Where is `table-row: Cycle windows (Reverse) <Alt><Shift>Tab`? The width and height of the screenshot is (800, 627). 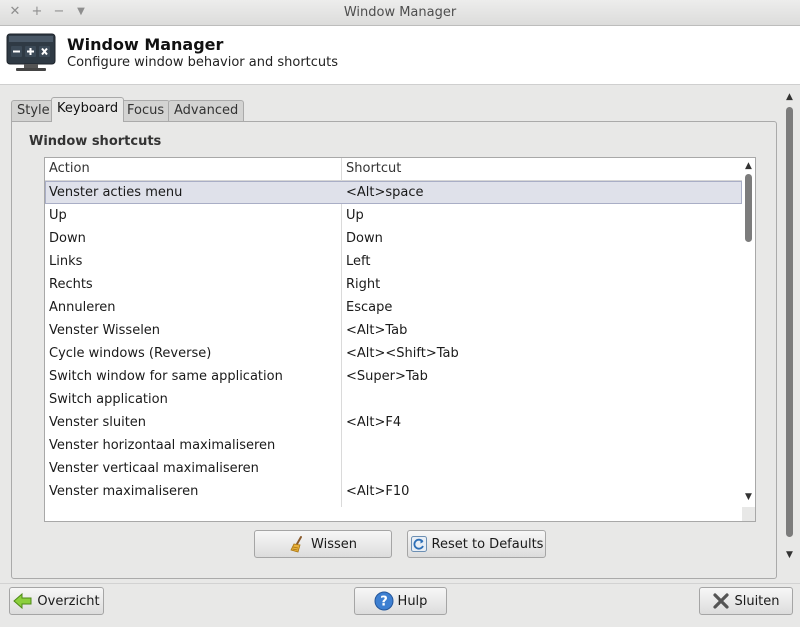 table-row: Cycle windows (Reverse) <Alt><Shift>Tab is located at coordinates (393, 353).